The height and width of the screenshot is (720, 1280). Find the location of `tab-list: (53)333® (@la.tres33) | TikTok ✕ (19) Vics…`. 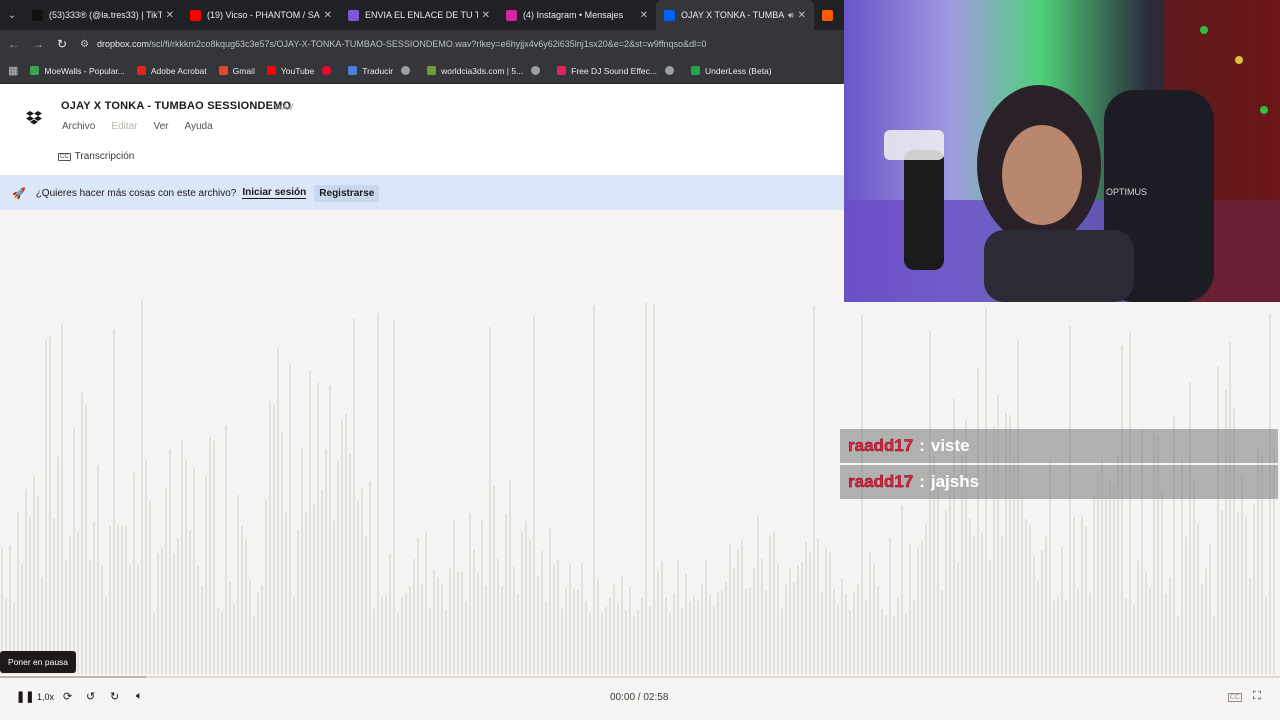

tab-list: (53)333® (@la.tres33) | TikTok ✕ (19) Vics… is located at coordinates (431, 15).